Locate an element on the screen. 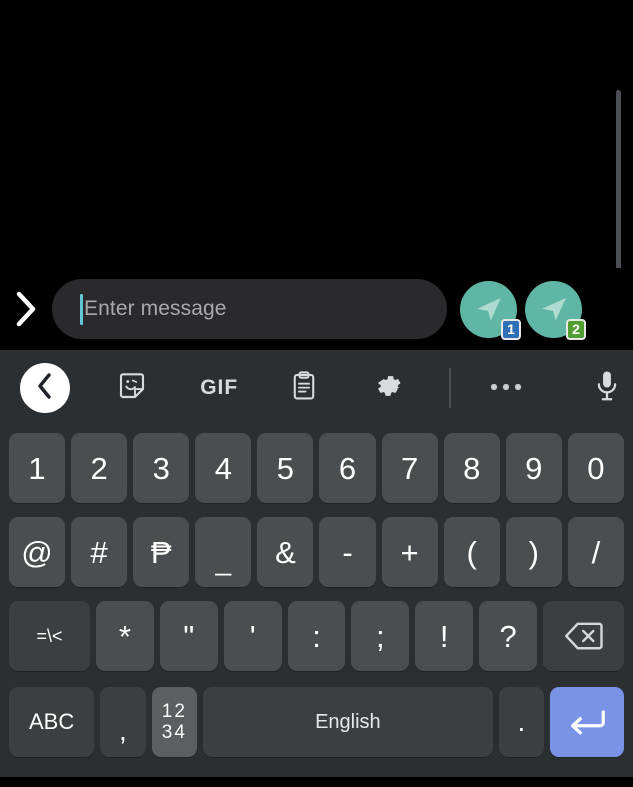 The image size is (633, 787). key-9: 9 is located at coordinates (533, 468).